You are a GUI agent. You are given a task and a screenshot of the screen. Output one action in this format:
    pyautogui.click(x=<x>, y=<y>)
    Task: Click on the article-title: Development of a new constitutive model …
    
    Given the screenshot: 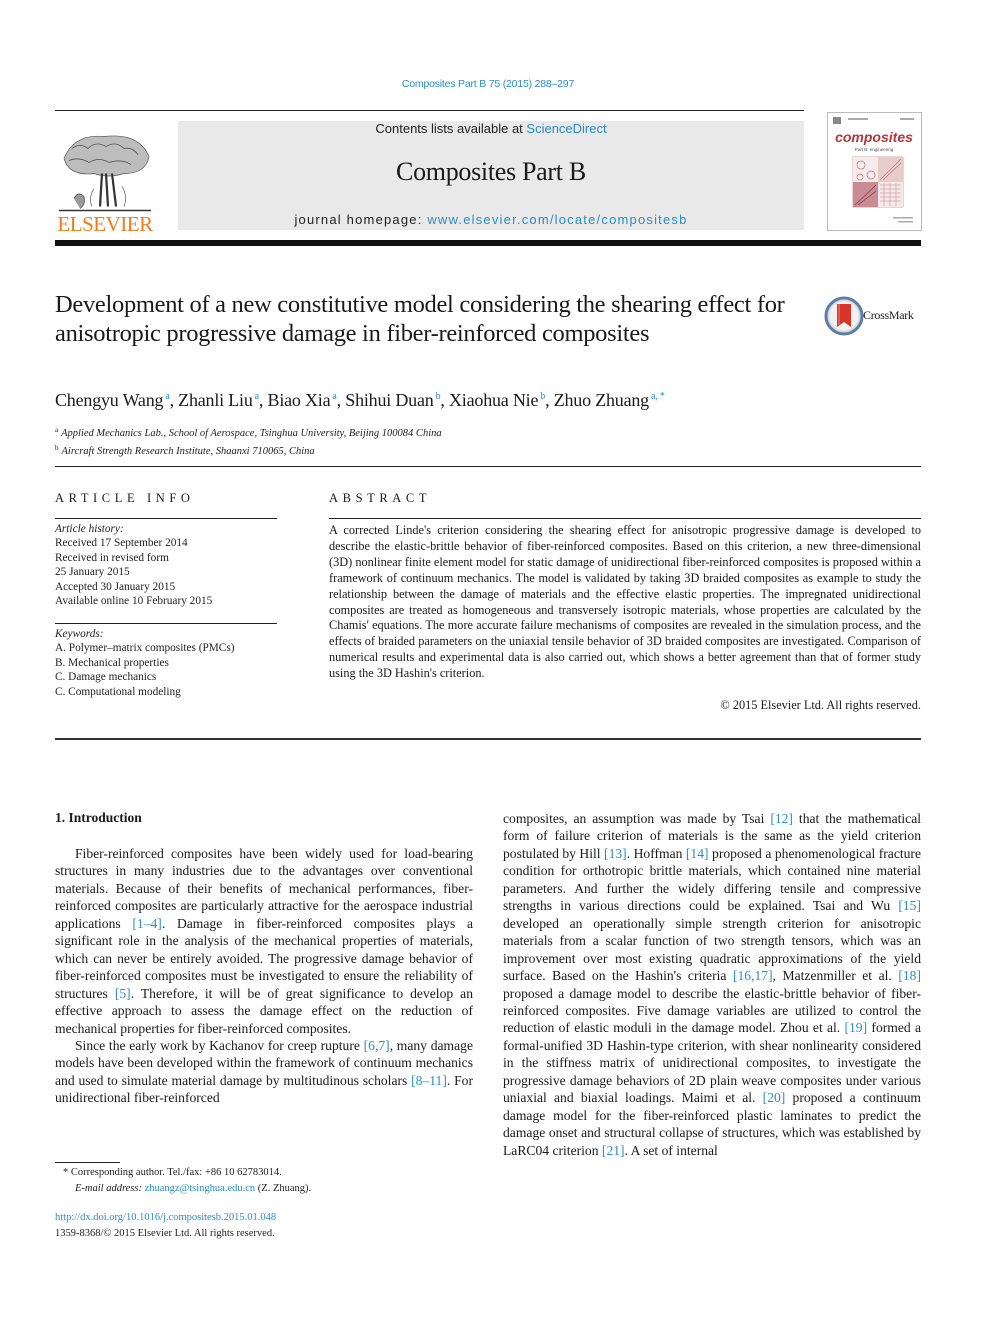 What is the action you would take?
    pyautogui.click(x=420, y=319)
    